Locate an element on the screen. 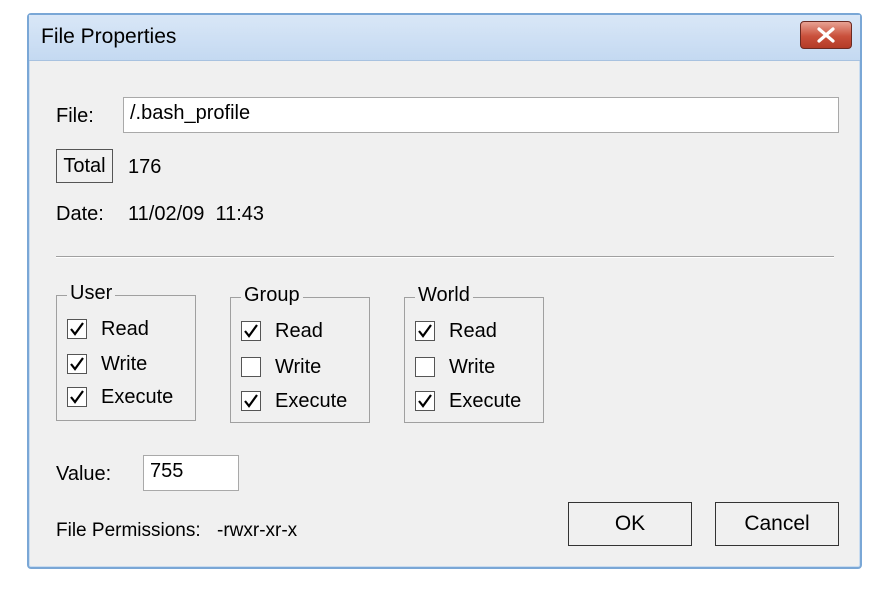 The image size is (886, 600). file-label: File: is located at coordinates (75, 116).